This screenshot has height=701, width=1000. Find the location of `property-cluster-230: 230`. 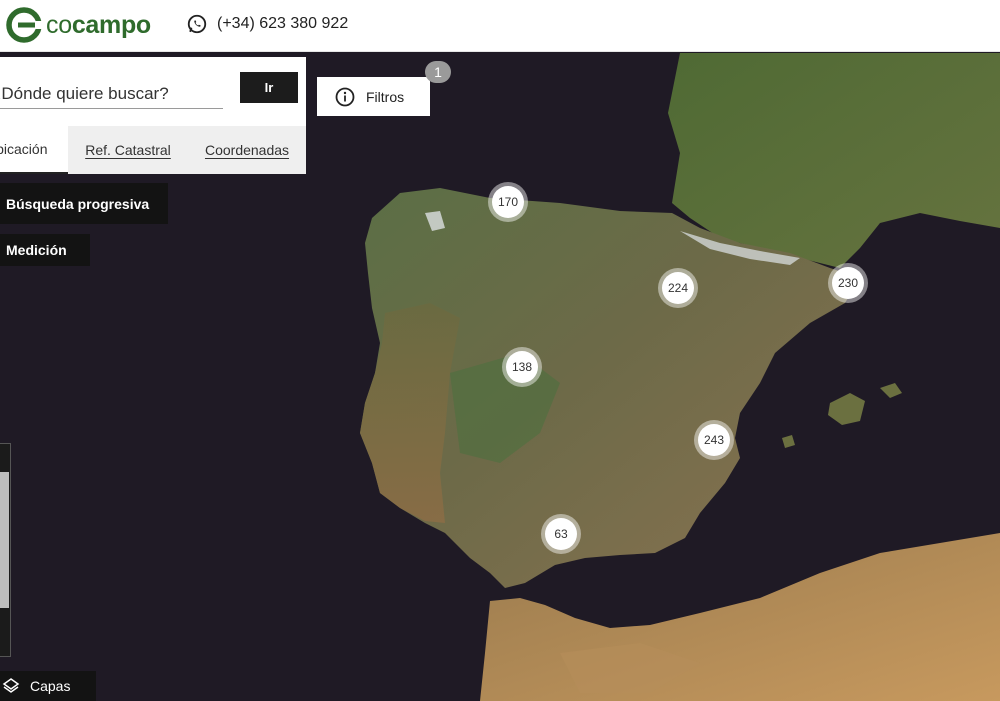

property-cluster-230: 230 is located at coordinates (848, 283).